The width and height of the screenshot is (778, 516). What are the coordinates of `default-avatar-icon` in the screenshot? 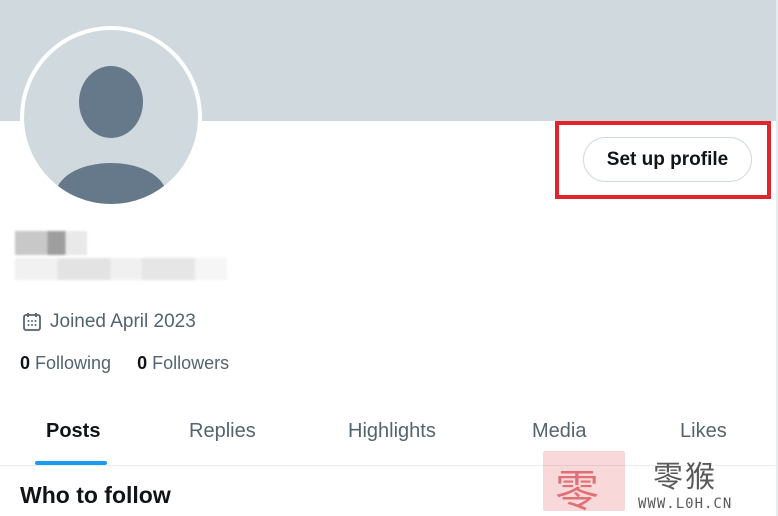 It's located at (111, 117).